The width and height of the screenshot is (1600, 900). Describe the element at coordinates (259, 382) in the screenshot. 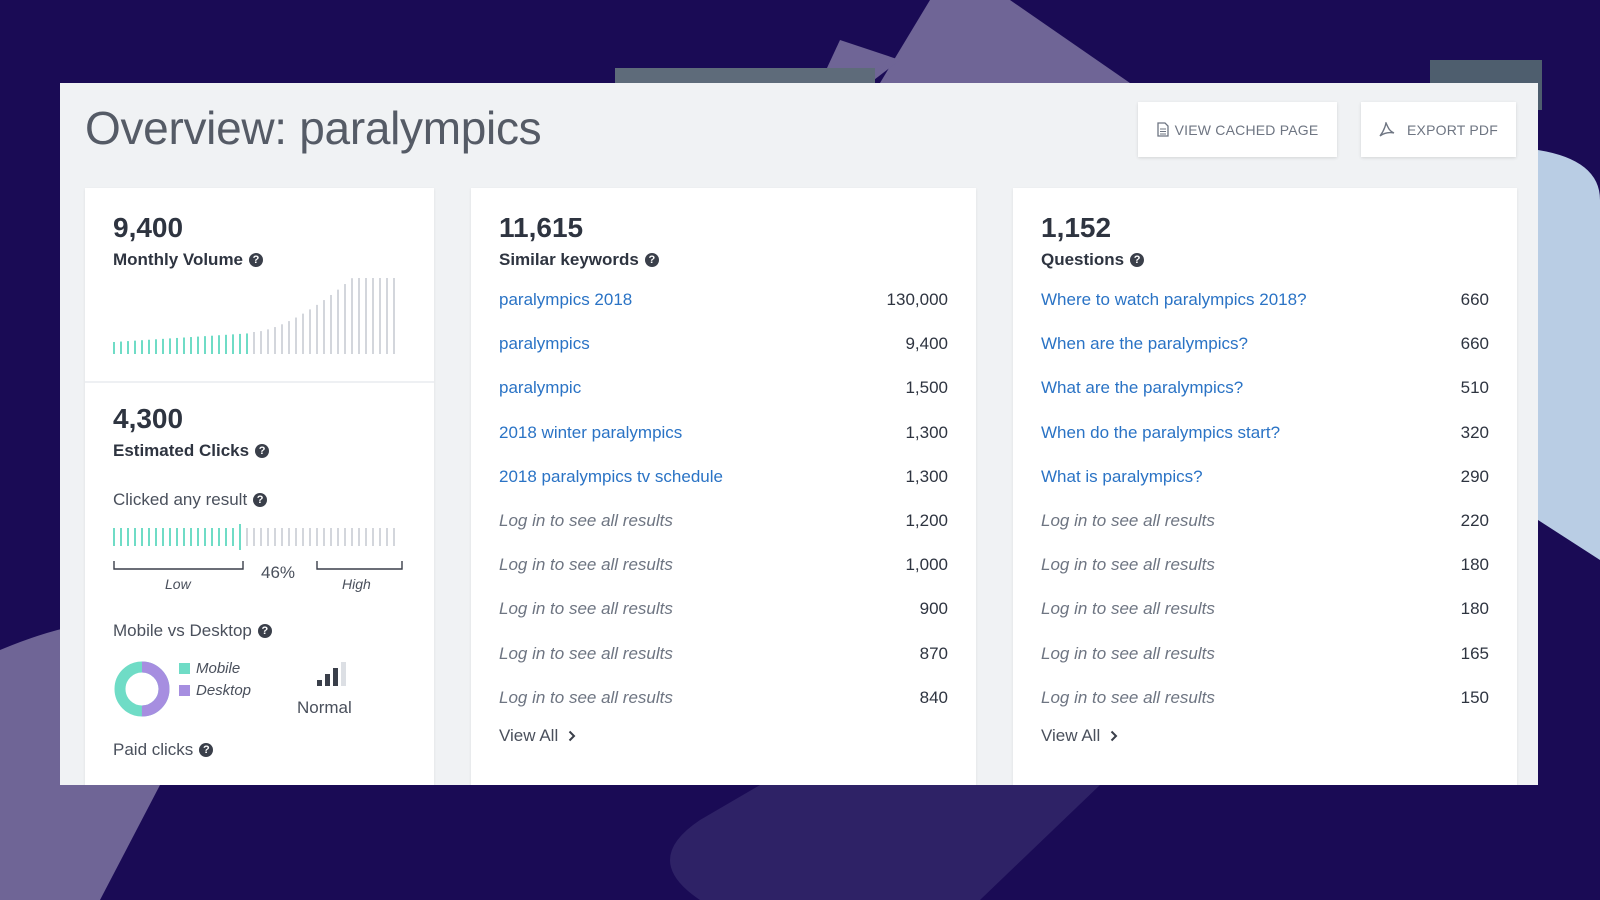

I see `card-divider` at that location.